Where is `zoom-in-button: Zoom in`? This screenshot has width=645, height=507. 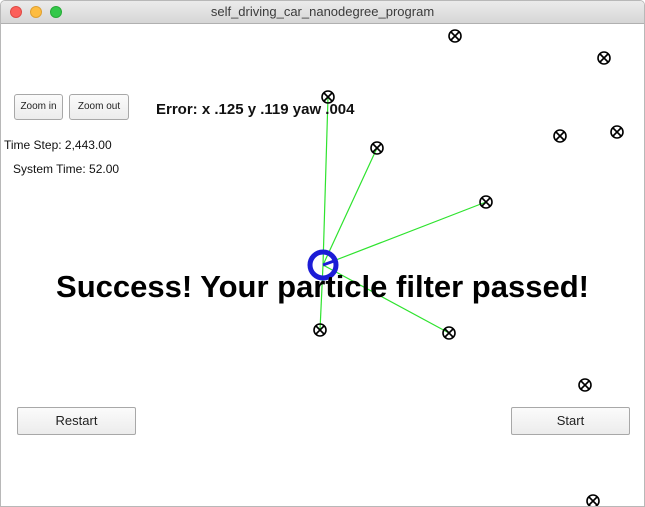
zoom-in-button: Zoom in is located at coordinates (38, 107).